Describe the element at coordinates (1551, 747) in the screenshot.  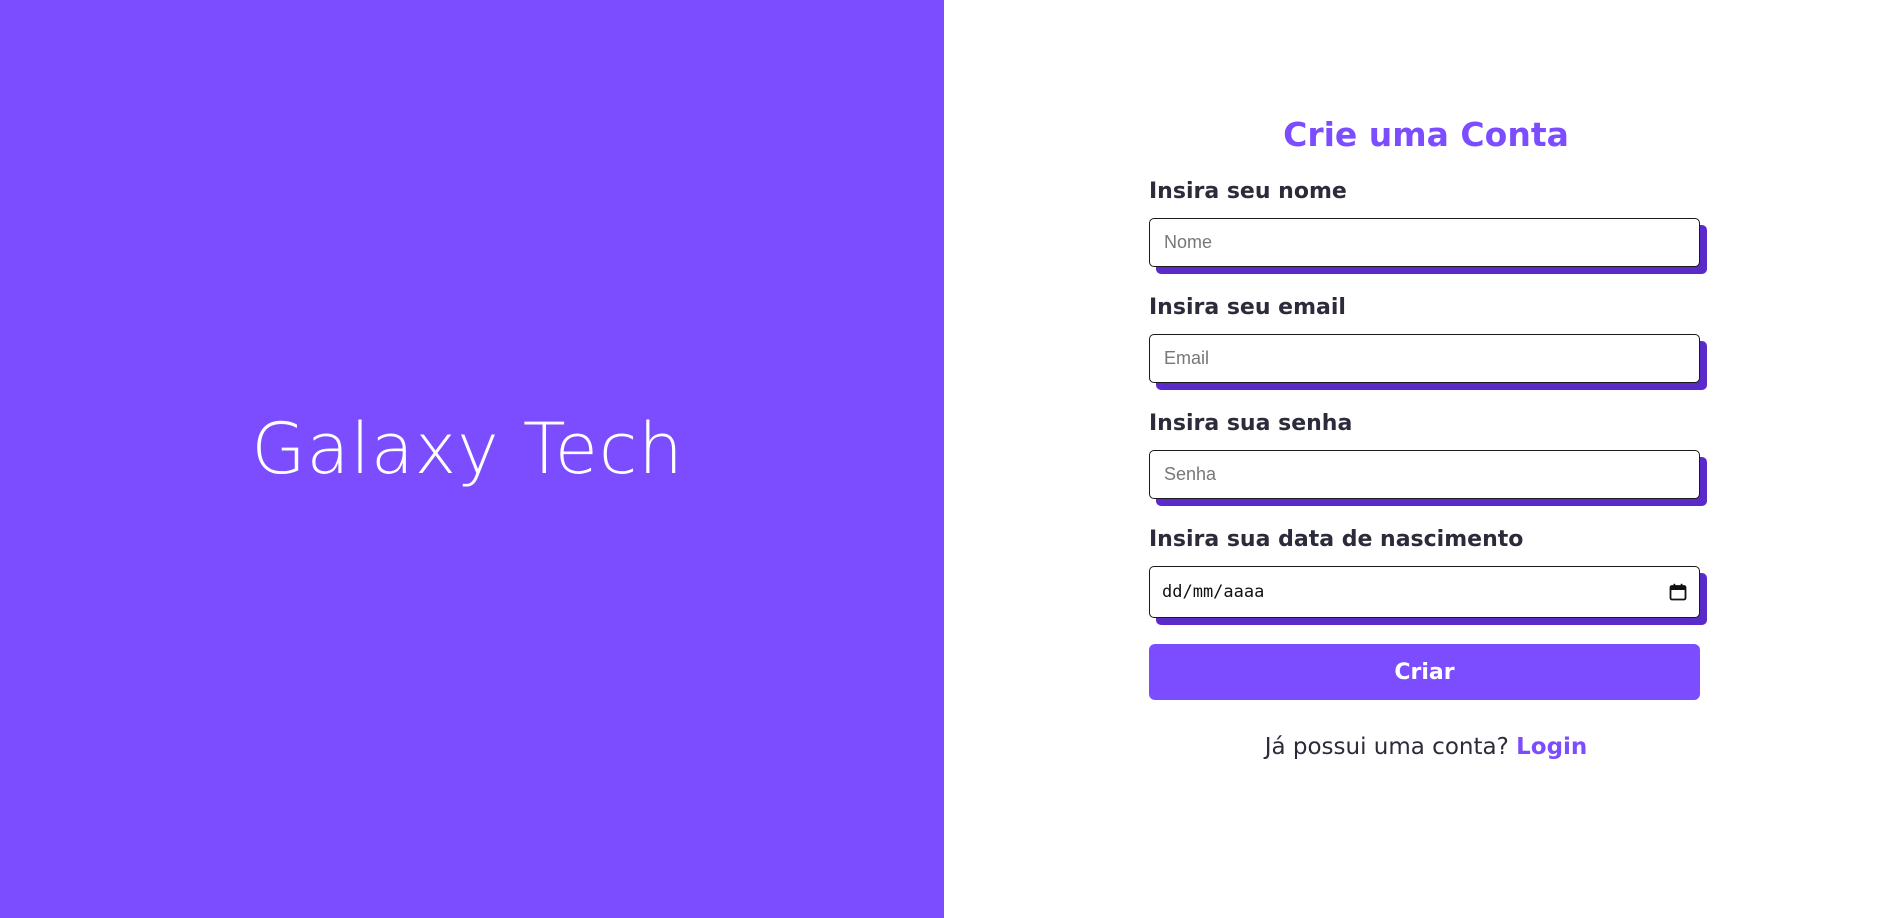
I see `login-link: Login` at that location.